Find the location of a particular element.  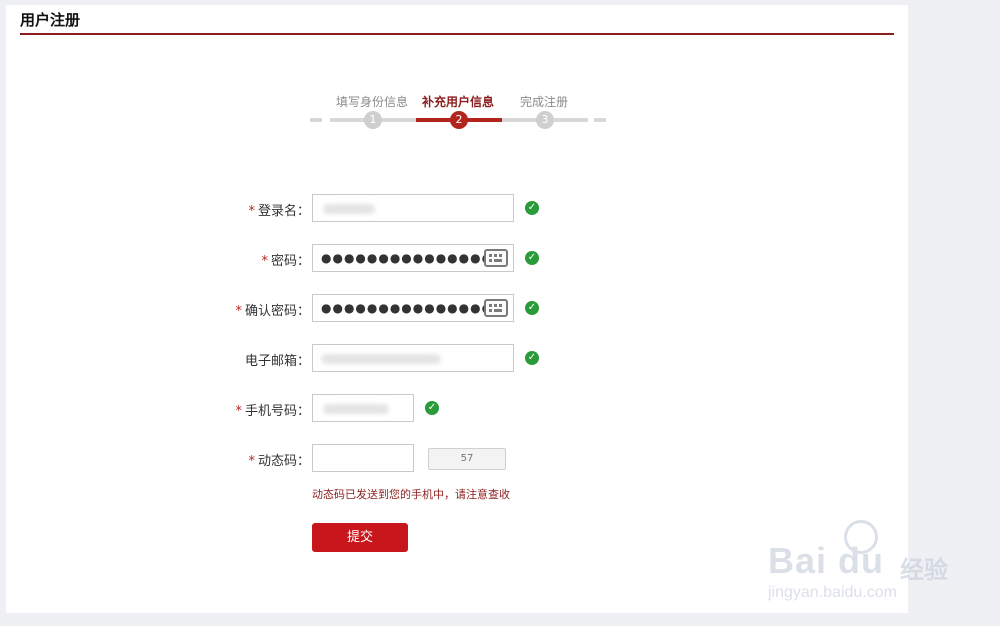

dynamic-code-row: * 动态码： 57 is located at coordinates (457, 459).